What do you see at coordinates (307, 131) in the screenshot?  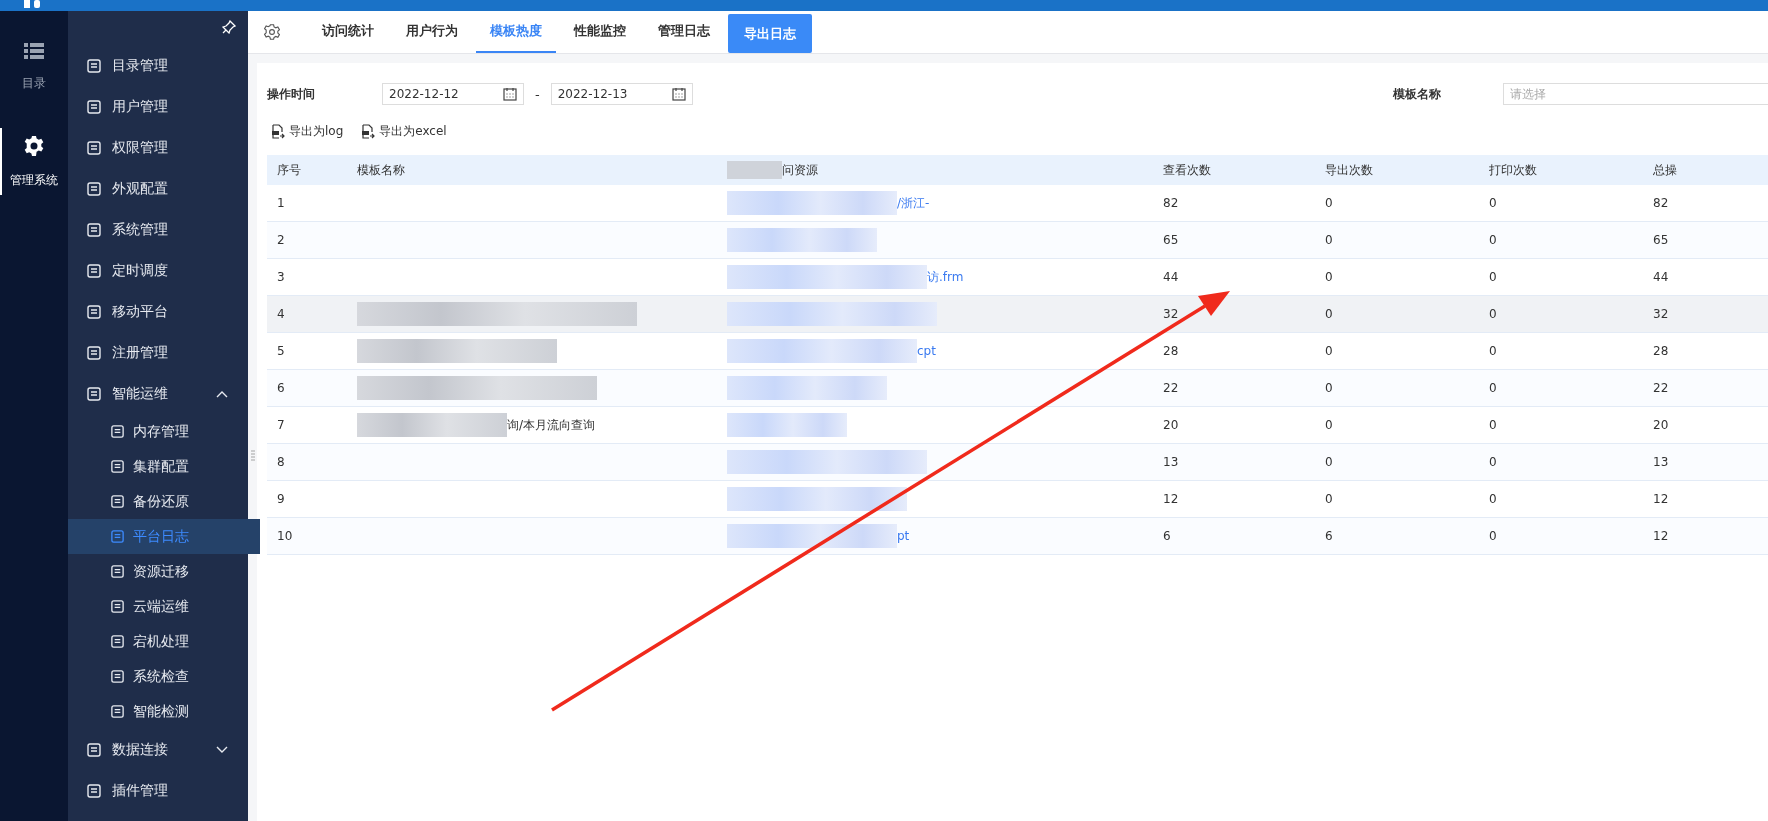 I see `export-button: 导出为log` at bounding box center [307, 131].